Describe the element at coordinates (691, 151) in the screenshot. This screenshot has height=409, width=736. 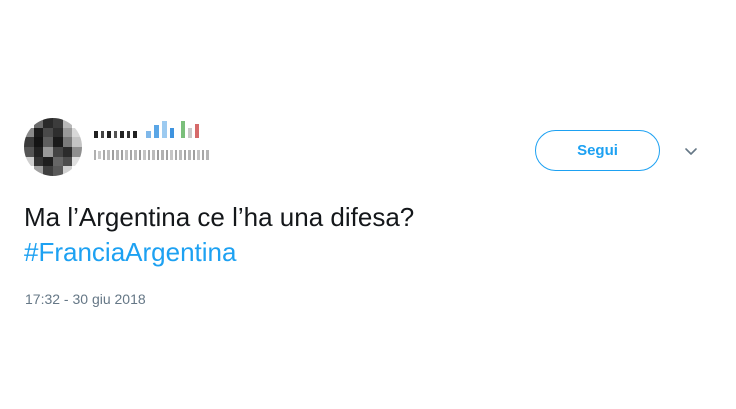
I see `chevron-down-icon` at that location.